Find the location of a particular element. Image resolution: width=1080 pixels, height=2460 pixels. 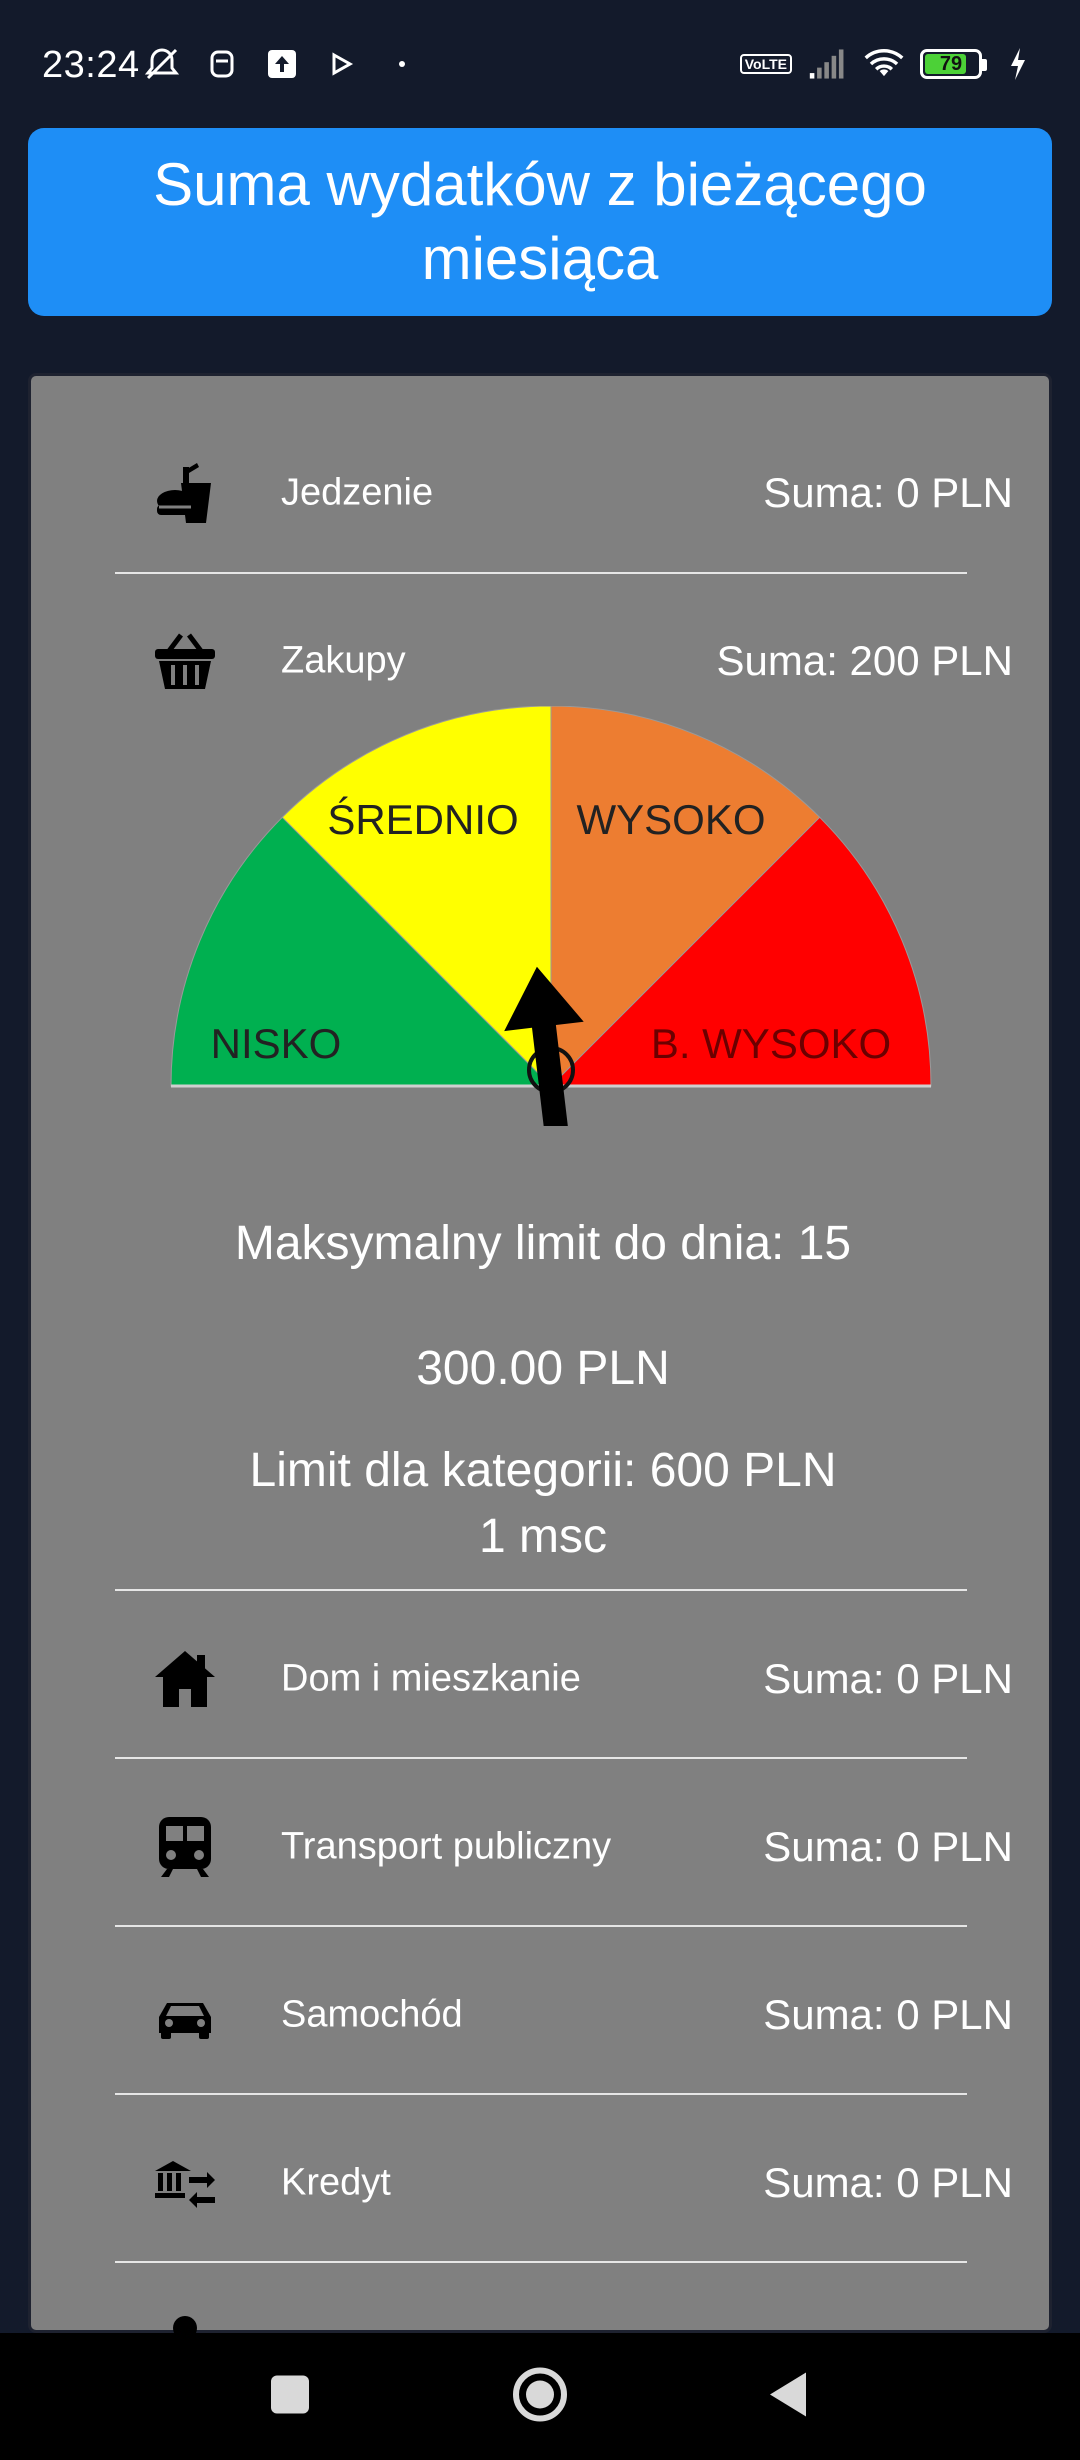

bank-transfer-icon is located at coordinates (185, 2183).